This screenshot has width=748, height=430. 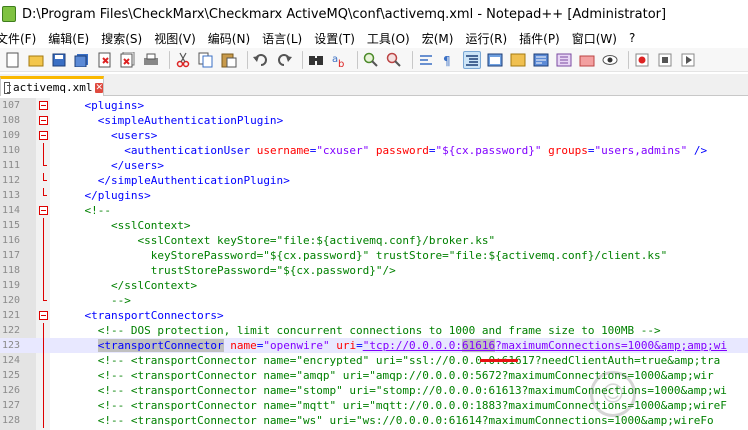 I want to click on code-line: 111 </users>, so click(x=374, y=165).